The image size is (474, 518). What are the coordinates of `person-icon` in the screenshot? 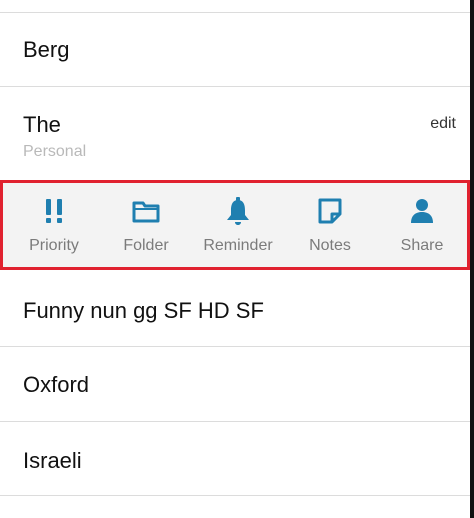 It's located at (422, 211).